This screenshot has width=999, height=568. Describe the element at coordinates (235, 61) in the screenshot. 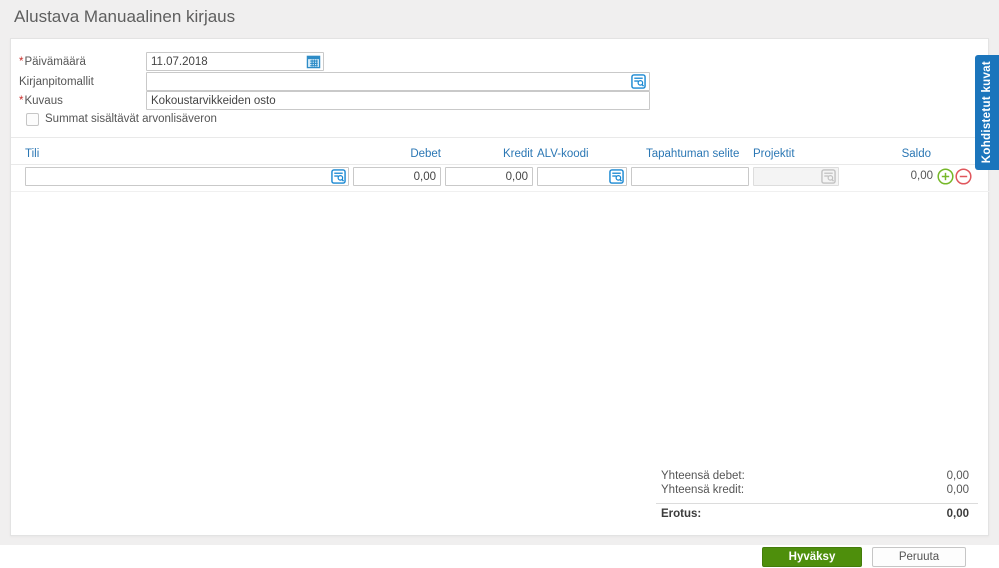

I see `date-input` at that location.